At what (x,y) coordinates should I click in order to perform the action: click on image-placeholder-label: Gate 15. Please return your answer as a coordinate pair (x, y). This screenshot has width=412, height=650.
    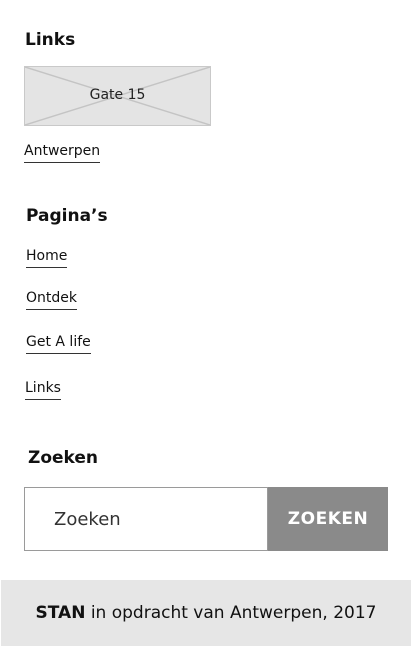
    Looking at the image, I should click on (117, 95).